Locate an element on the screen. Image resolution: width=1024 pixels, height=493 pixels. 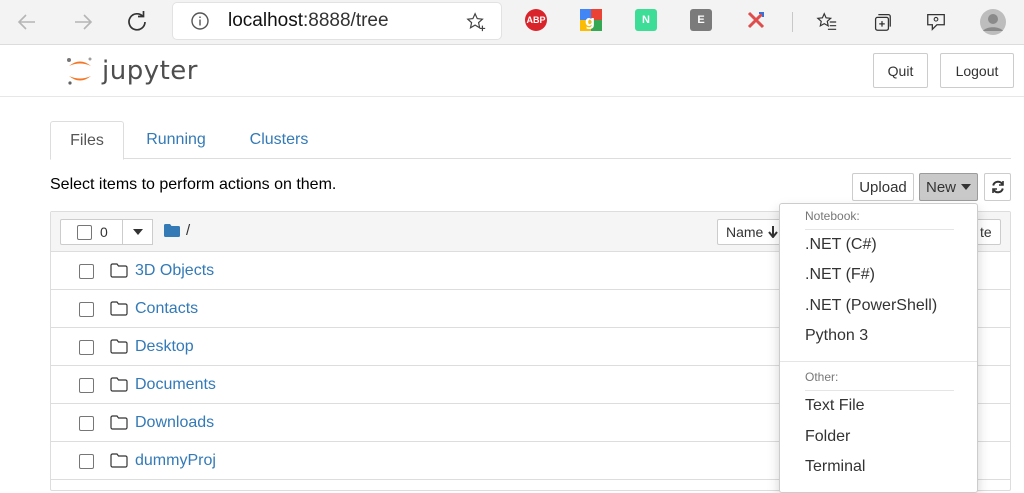
e-ext-icon: E is located at coordinates (701, 20).